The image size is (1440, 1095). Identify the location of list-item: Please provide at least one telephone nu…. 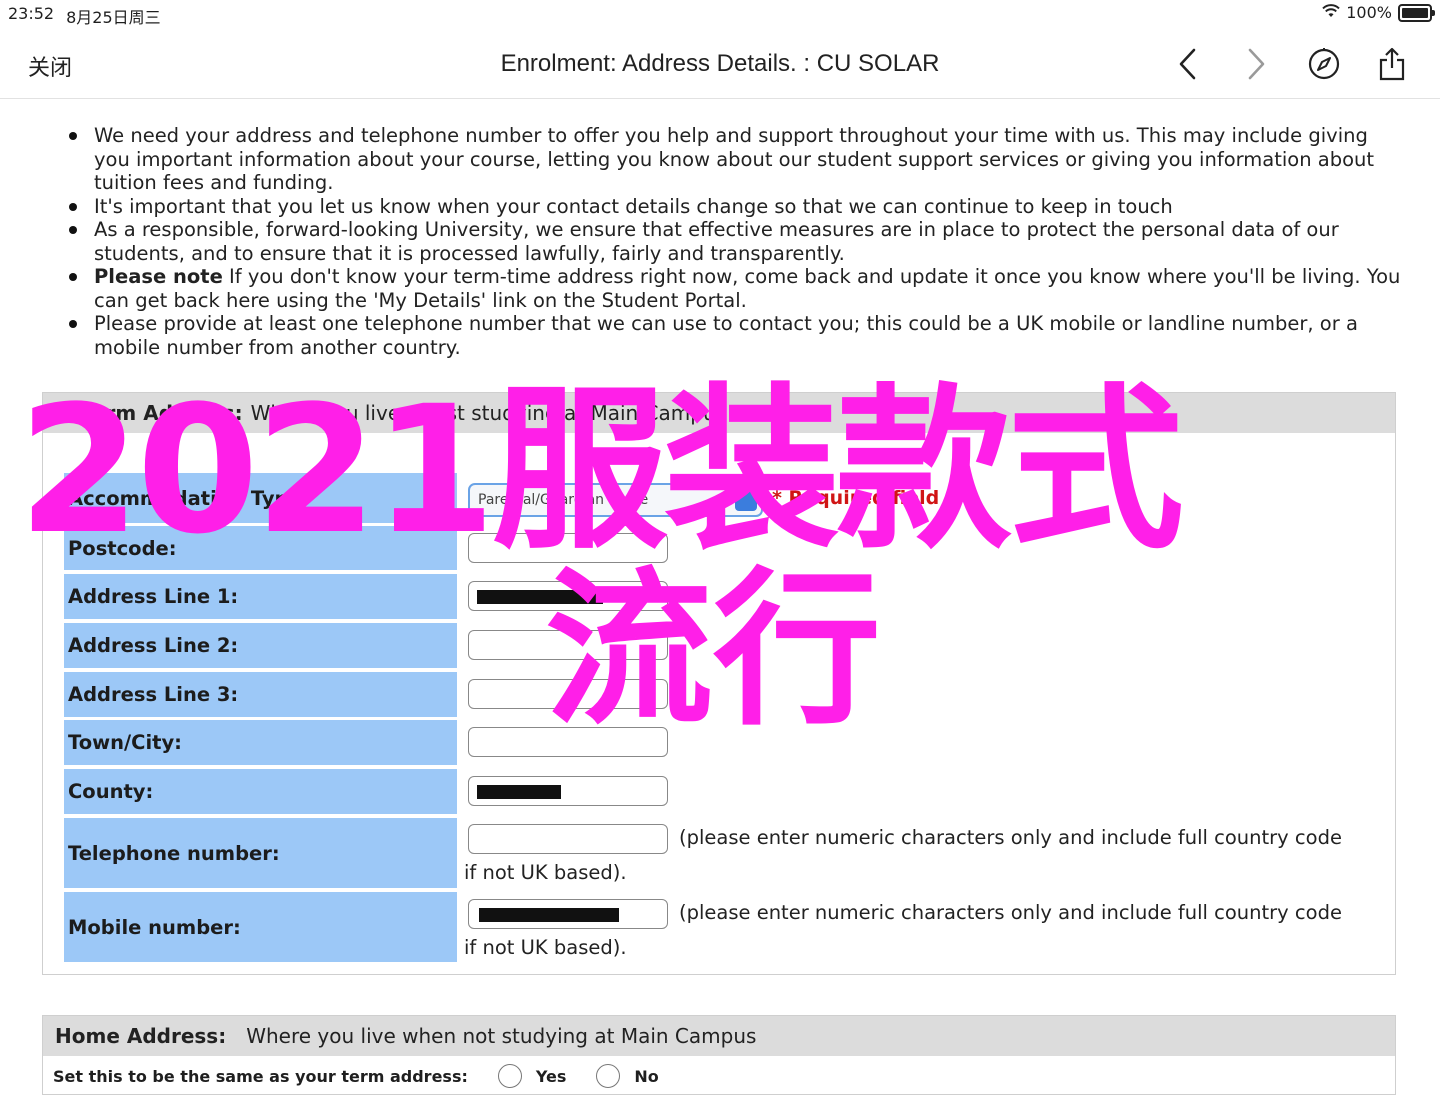
(736, 335).